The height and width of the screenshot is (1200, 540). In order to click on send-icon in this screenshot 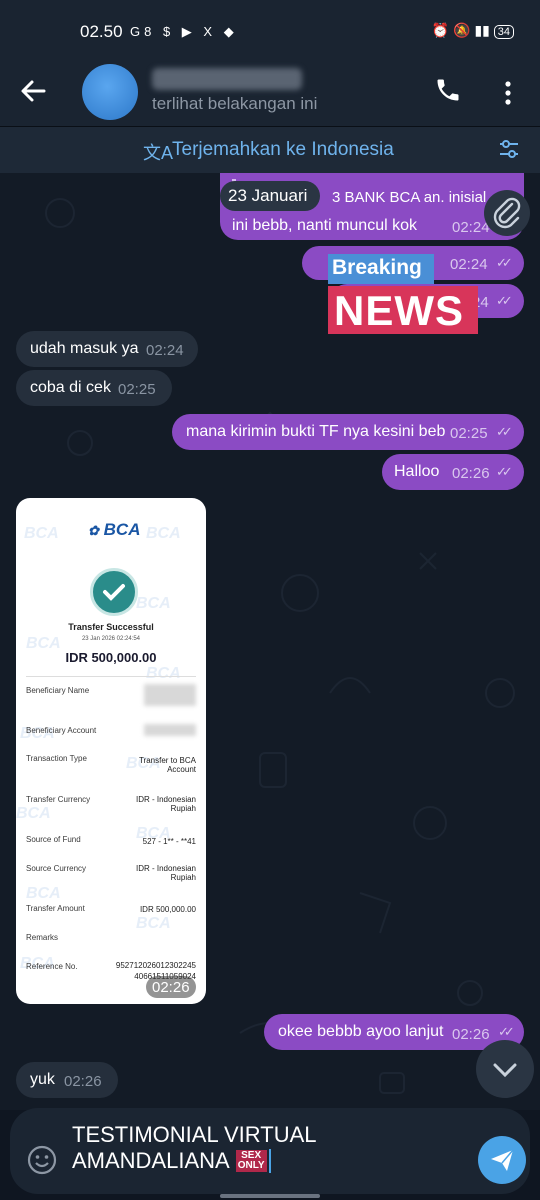, I will do `click(502, 1160)`.